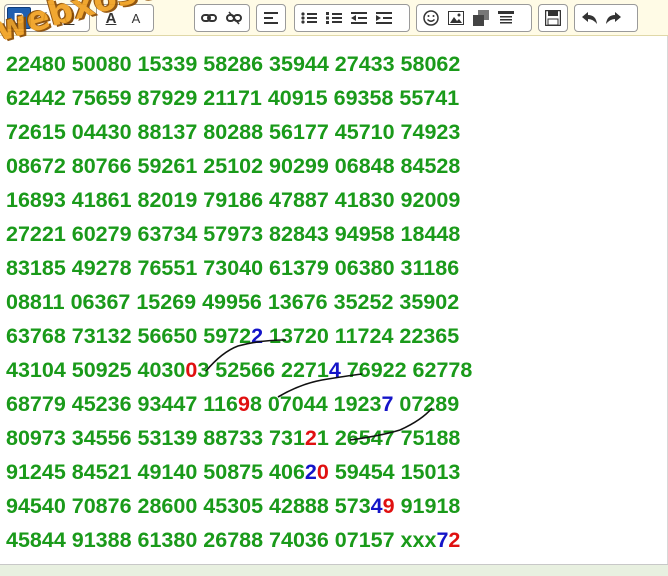 Image resolution: width=668 pixels, height=576 pixels. What do you see at coordinates (426, 404) in the screenshot?
I see `number-text: 07289` at bounding box center [426, 404].